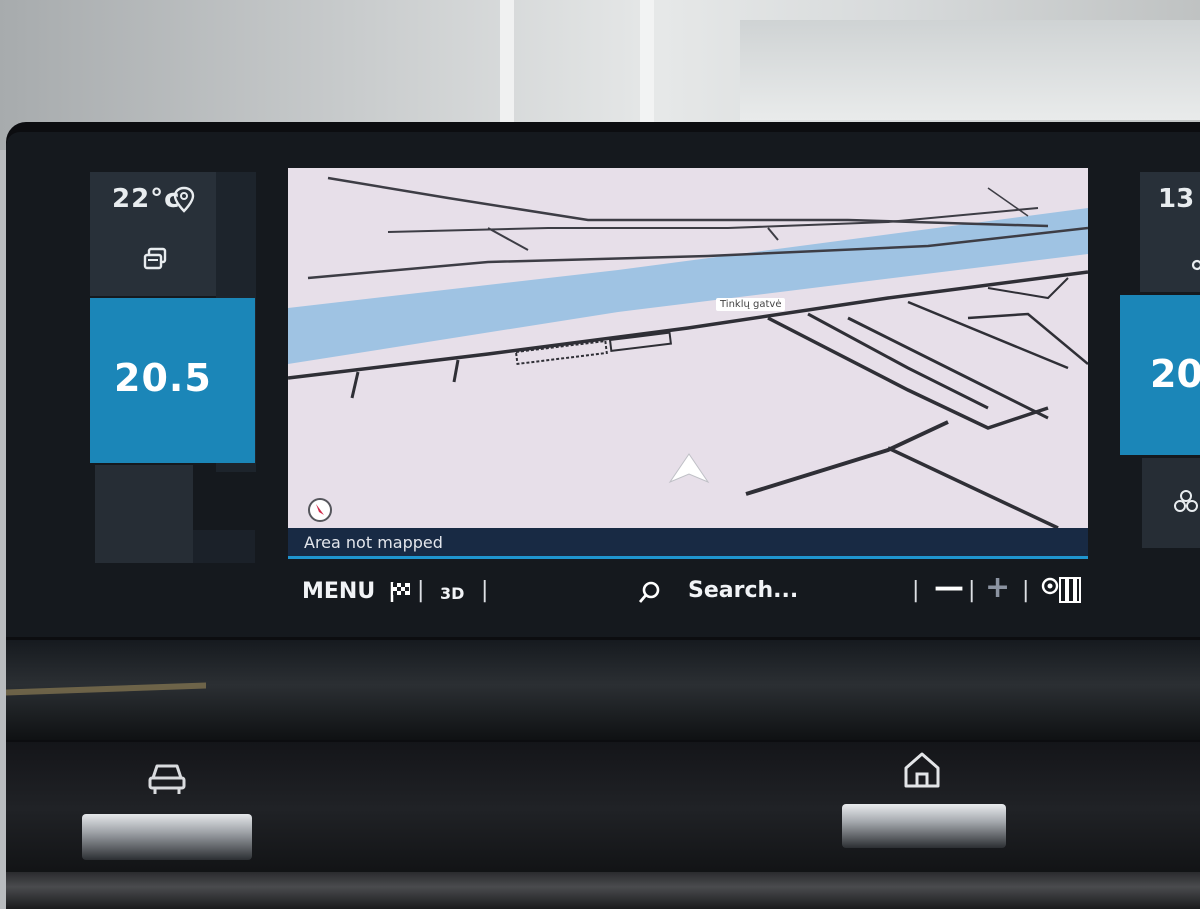 This screenshot has height=909, width=1200. I want to click on fan-icon, so click(1186, 502).